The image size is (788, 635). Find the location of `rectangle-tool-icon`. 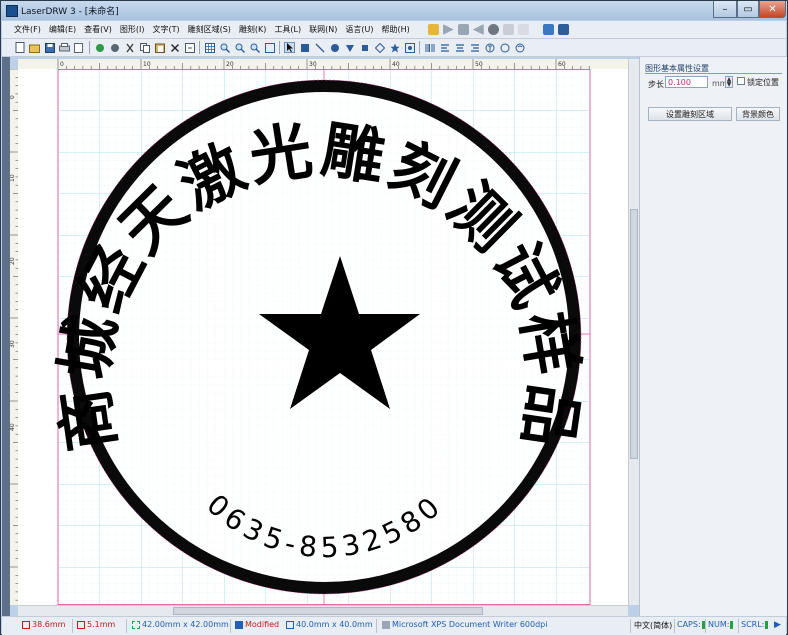

rectangle-tool-icon is located at coordinates (304, 47).